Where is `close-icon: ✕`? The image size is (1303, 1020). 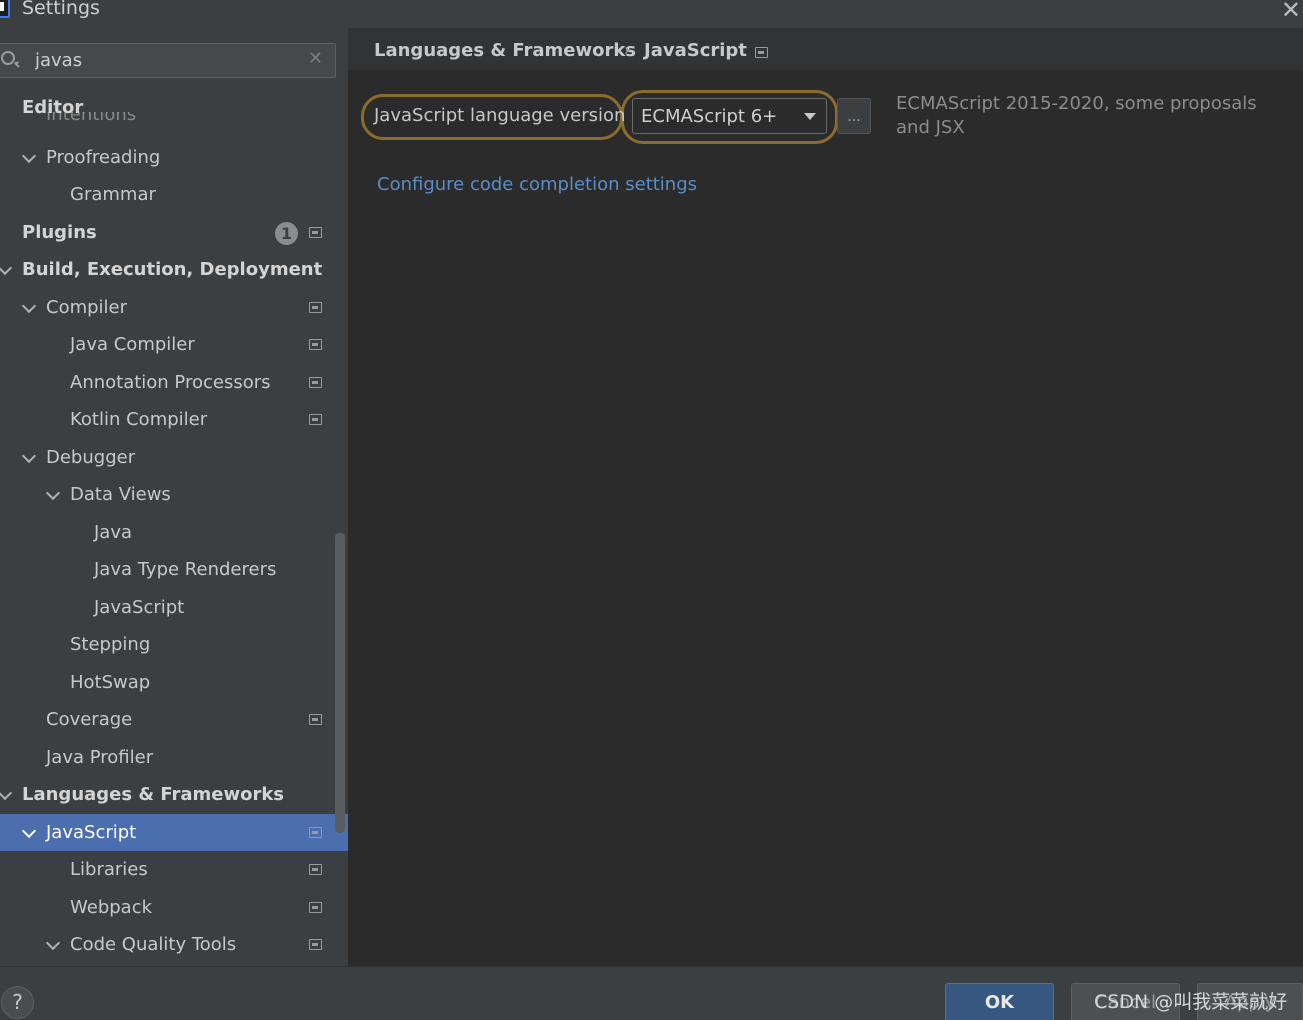
close-icon: ✕ is located at coordinates (1291, 12).